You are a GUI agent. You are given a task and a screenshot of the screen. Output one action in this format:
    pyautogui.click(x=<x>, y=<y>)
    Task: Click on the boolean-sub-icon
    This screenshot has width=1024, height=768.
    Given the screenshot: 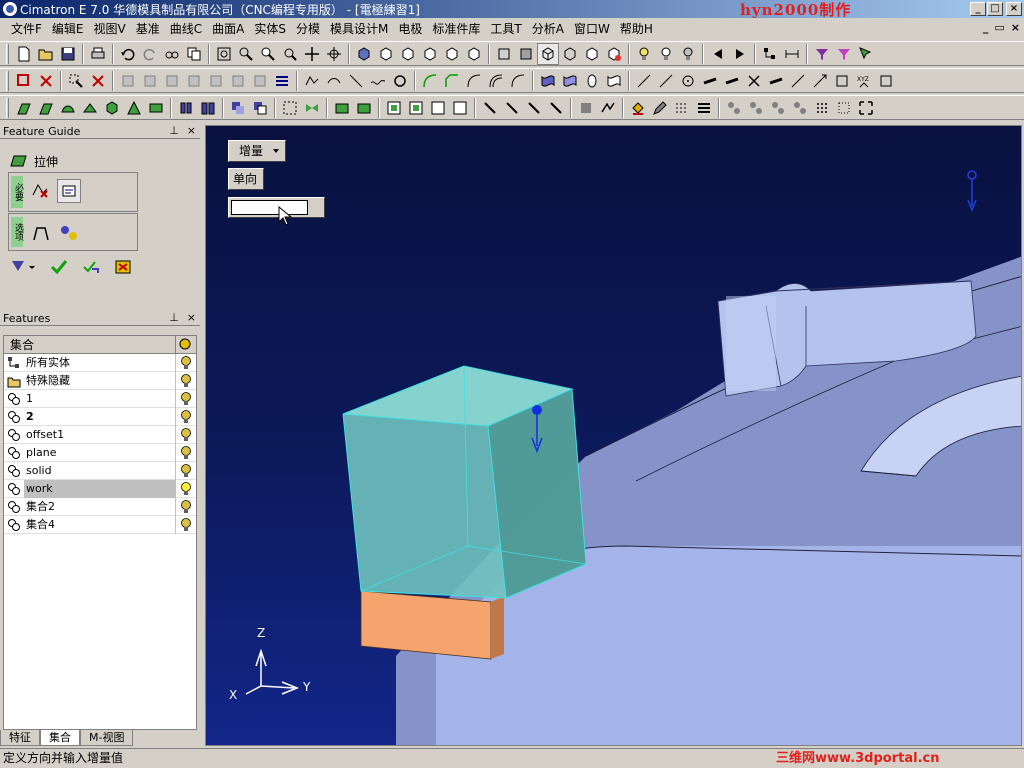 What is the action you would take?
    pyautogui.click(x=260, y=108)
    